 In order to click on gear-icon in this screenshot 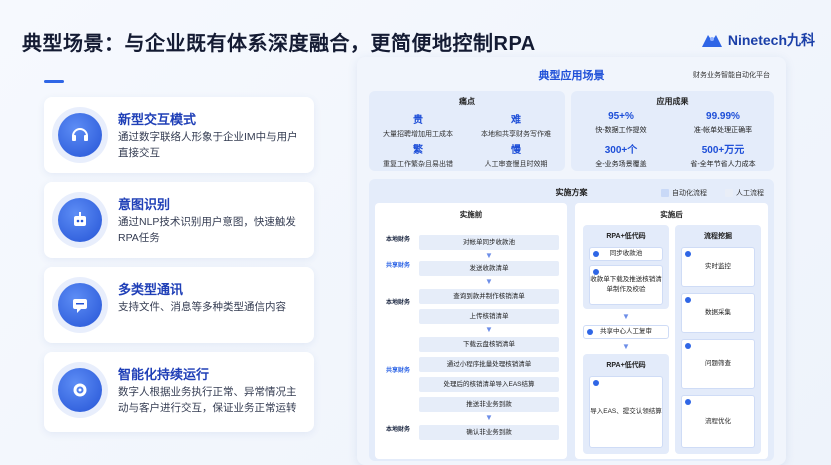, I will do `click(80, 390)`.